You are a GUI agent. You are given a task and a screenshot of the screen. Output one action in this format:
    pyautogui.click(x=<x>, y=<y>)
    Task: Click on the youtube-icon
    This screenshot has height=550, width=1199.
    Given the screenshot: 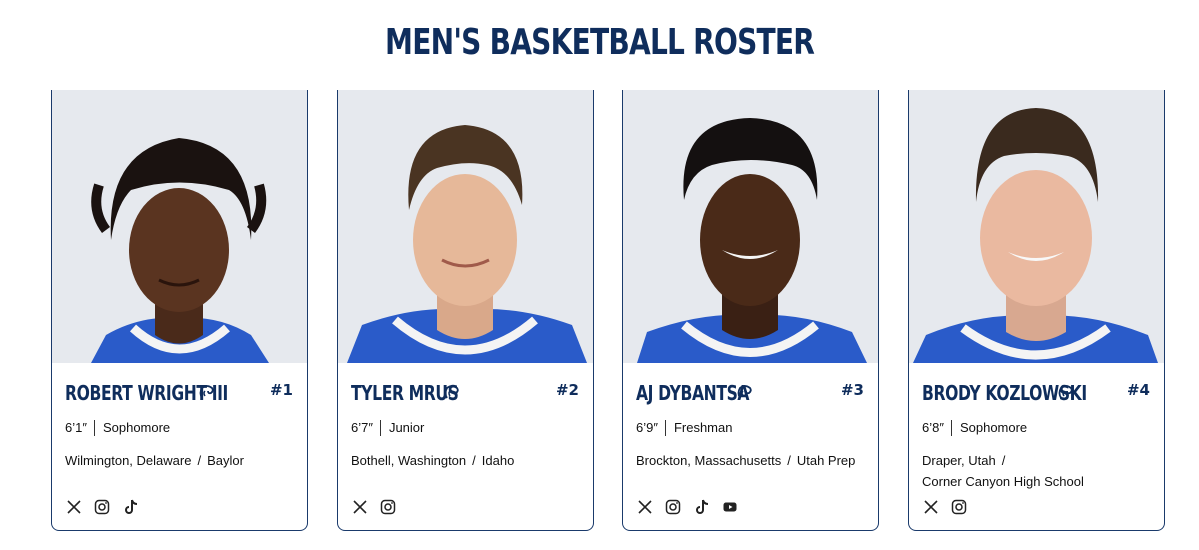 What is the action you would take?
    pyautogui.click(x=730, y=507)
    